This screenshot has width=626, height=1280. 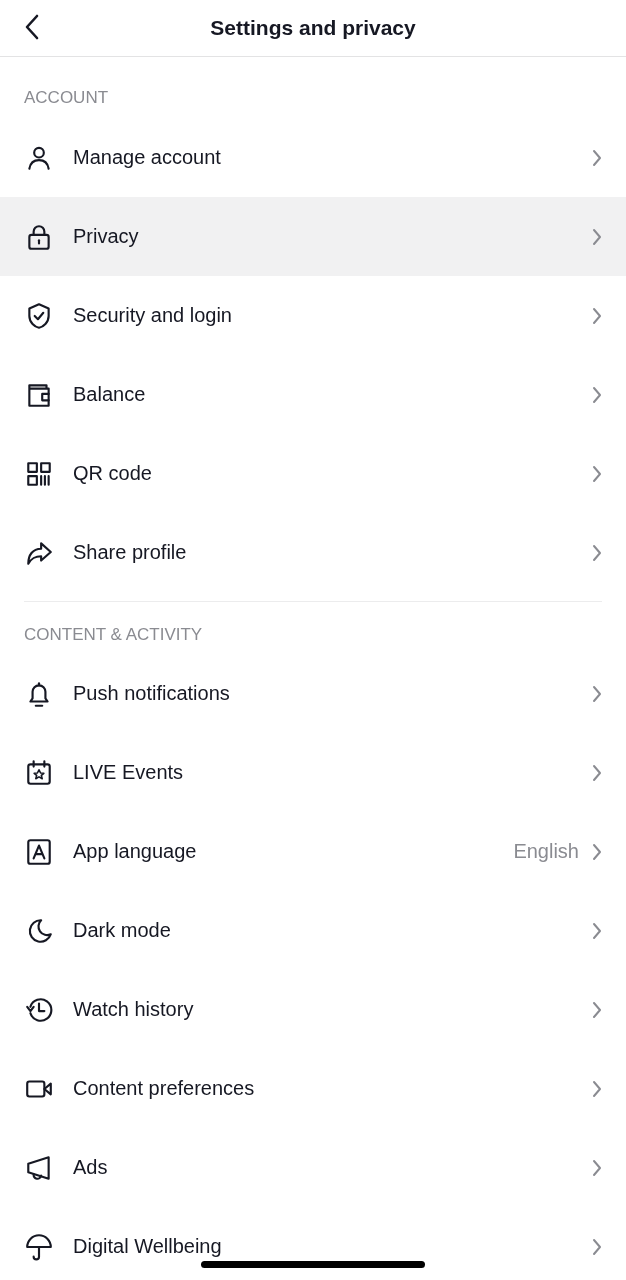 What do you see at coordinates (313, 1243) in the screenshot?
I see `settings-item: Digital Wellbeing` at bounding box center [313, 1243].